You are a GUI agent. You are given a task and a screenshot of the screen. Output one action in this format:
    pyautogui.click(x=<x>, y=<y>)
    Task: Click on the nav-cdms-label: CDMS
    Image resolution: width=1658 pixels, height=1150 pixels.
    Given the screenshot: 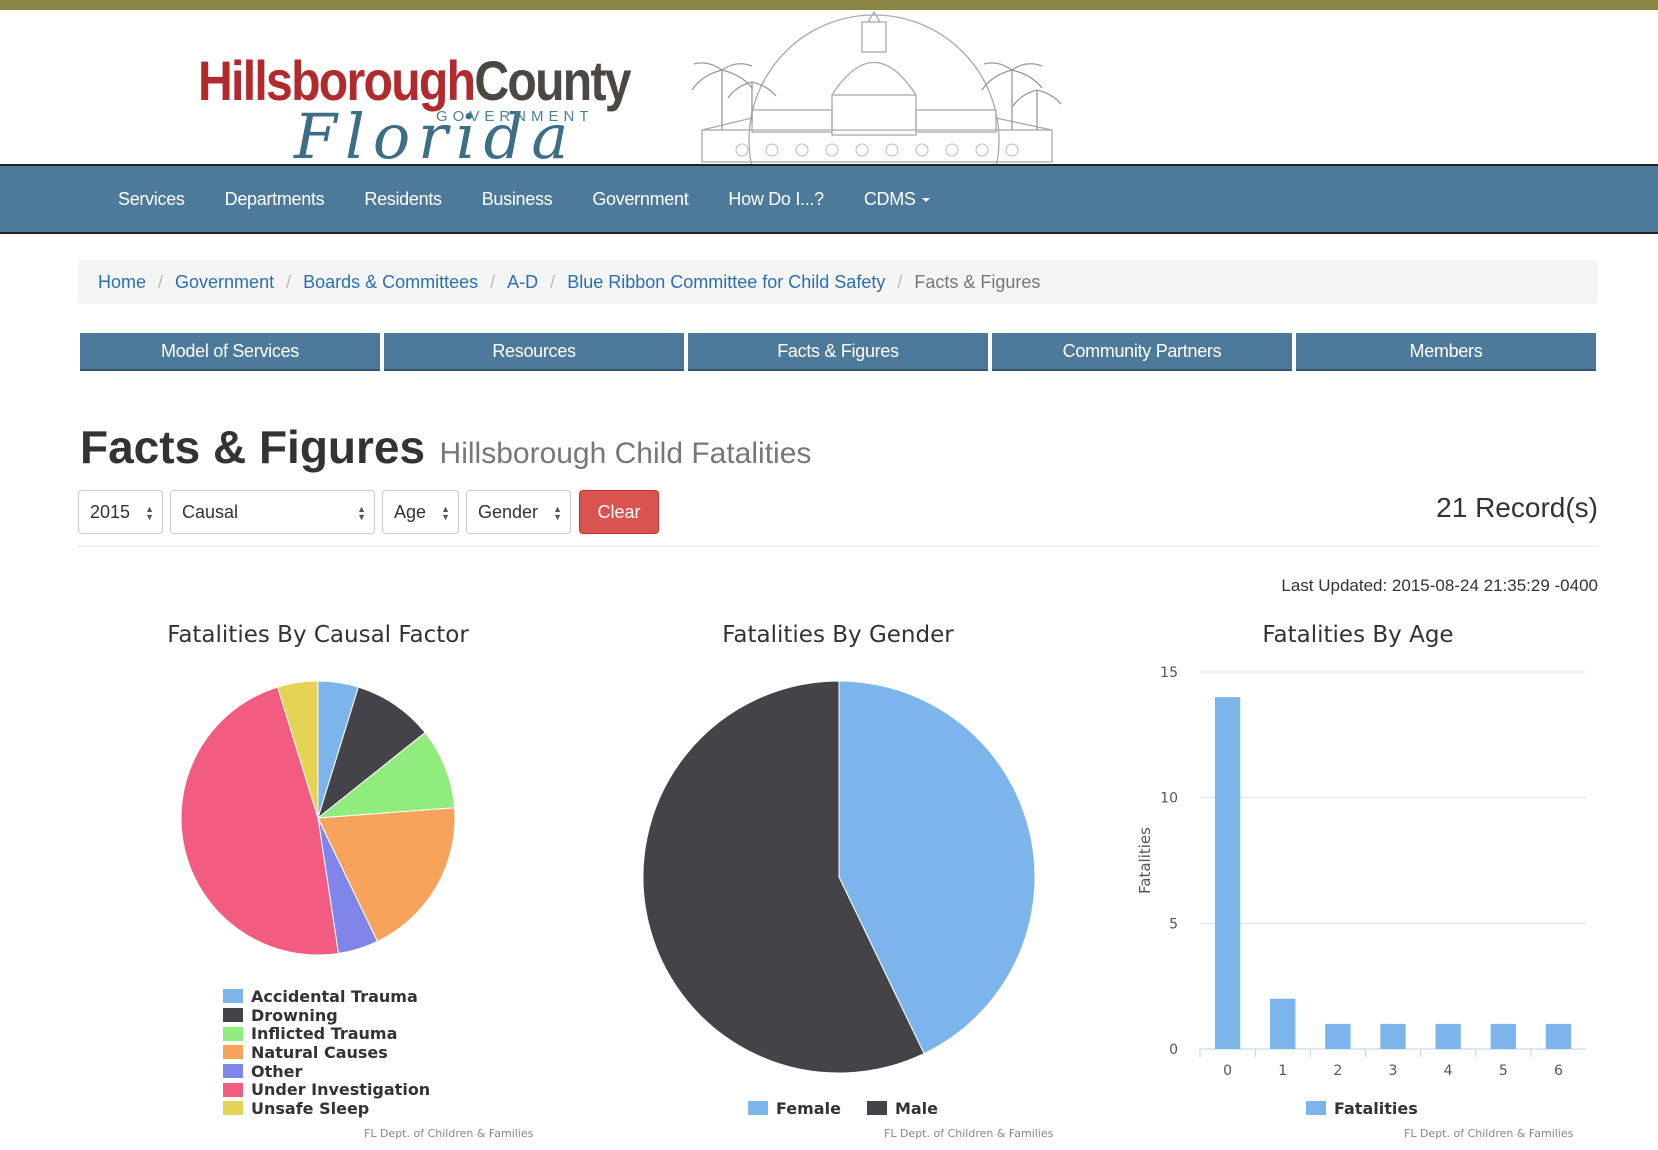 What is the action you would take?
    pyautogui.click(x=889, y=198)
    